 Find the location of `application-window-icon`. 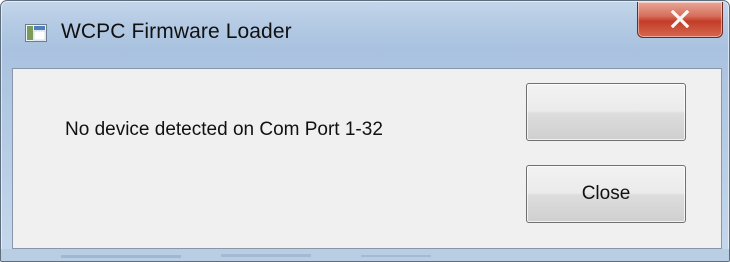

application-window-icon is located at coordinates (36, 33).